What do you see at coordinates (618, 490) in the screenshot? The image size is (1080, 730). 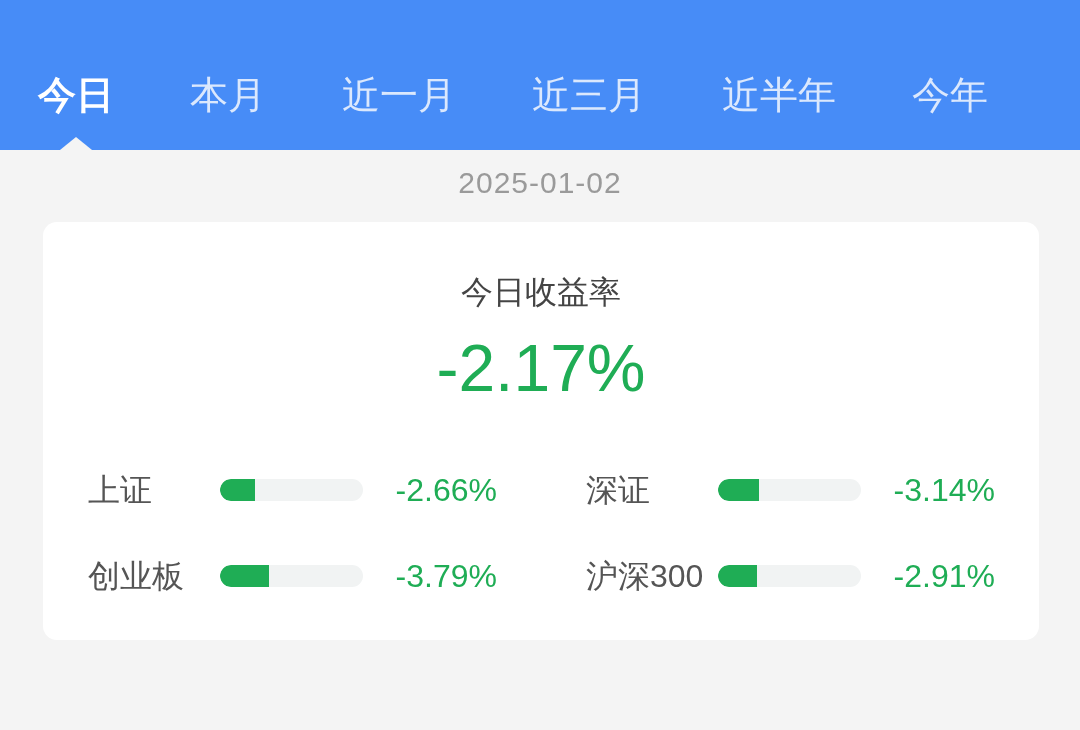 I see `index-name: 深证` at bounding box center [618, 490].